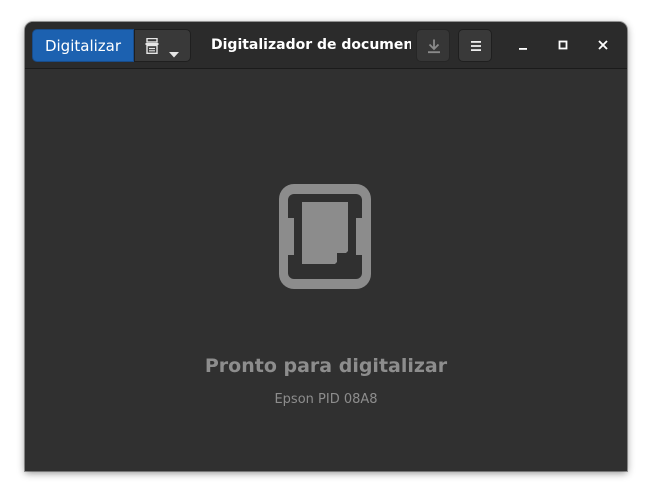 The image size is (652, 499). I want to click on status-title: Pronto para digitalizar, so click(326, 366).